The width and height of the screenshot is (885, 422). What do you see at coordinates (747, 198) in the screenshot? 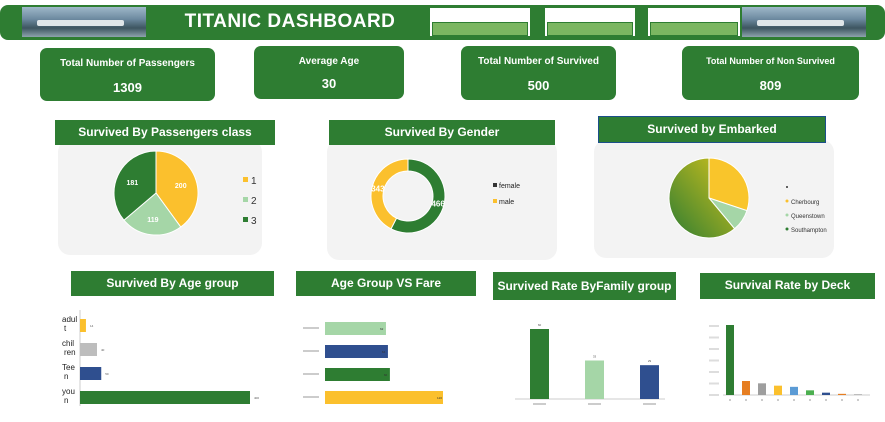
I see `embarked-pie-chart: Cherbourg Queenstown Southampton` at bounding box center [747, 198].